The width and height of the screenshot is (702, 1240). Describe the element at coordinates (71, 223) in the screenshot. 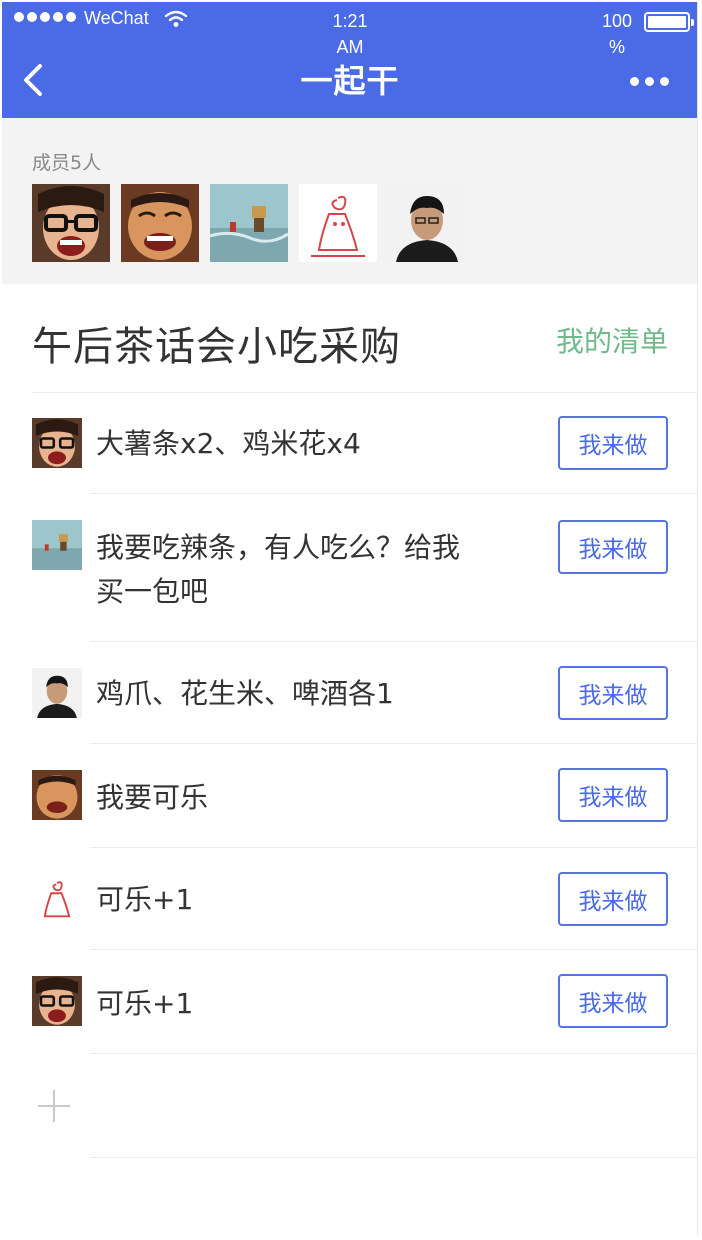

I see `member-avatar-girl-glasses` at that location.